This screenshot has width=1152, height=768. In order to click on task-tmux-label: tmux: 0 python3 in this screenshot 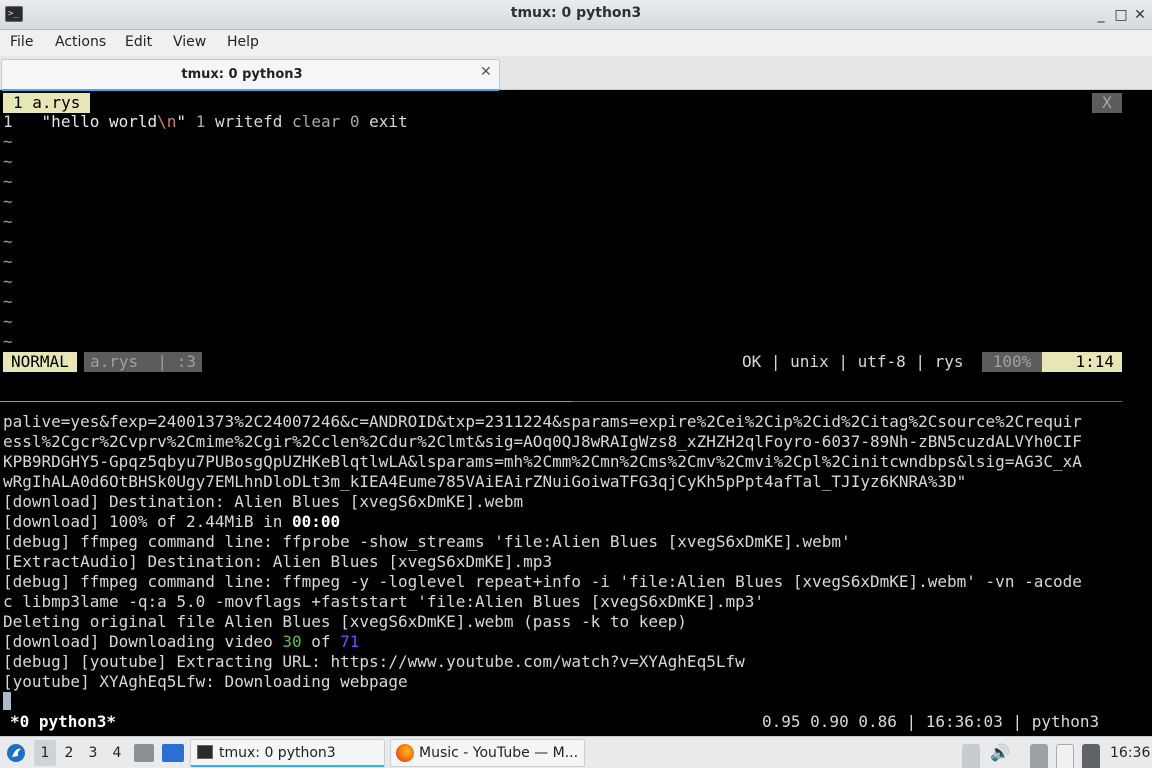, I will do `click(277, 753)`.